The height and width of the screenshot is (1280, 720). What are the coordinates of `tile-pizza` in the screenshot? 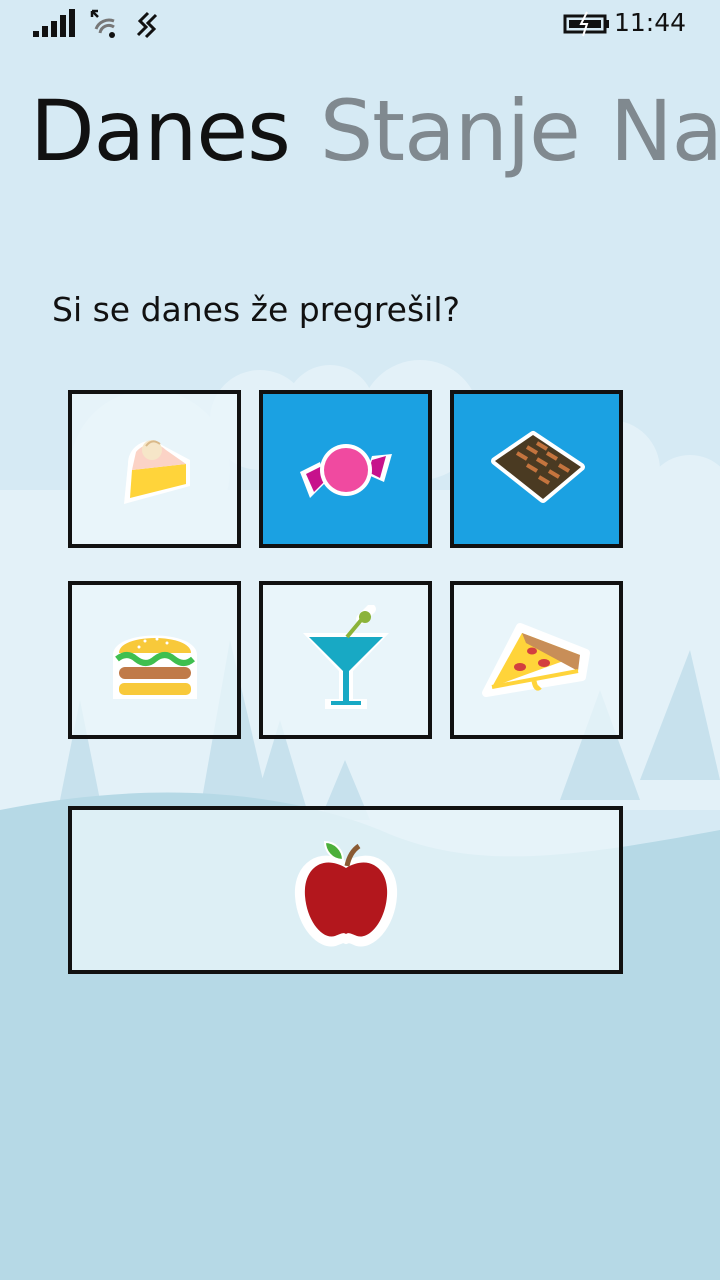 It's located at (536, 660).